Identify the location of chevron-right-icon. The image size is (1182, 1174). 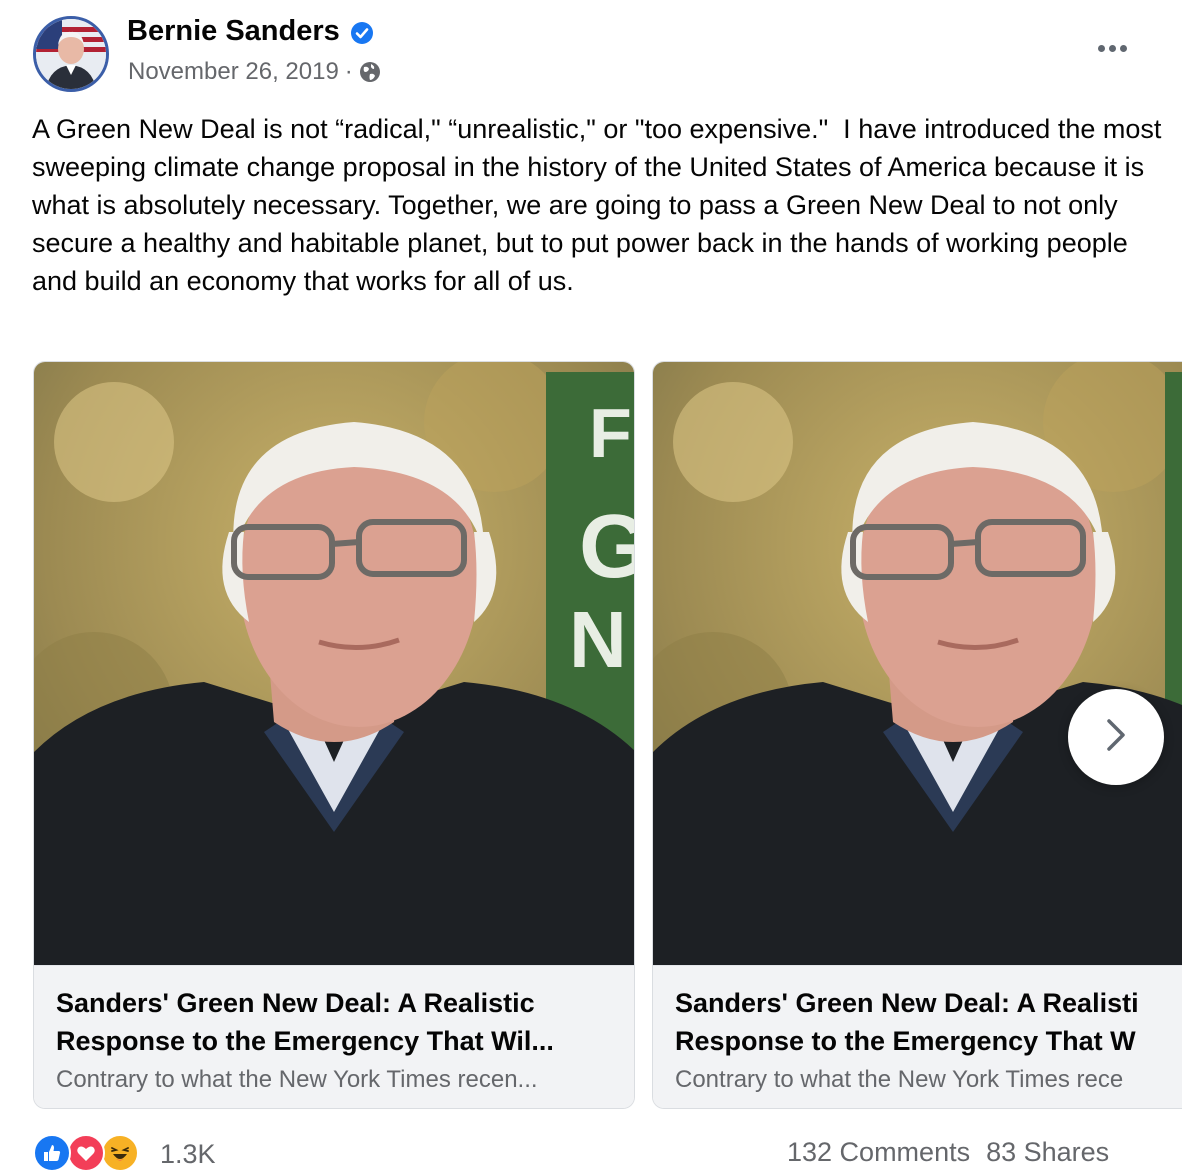
(1116, 737).